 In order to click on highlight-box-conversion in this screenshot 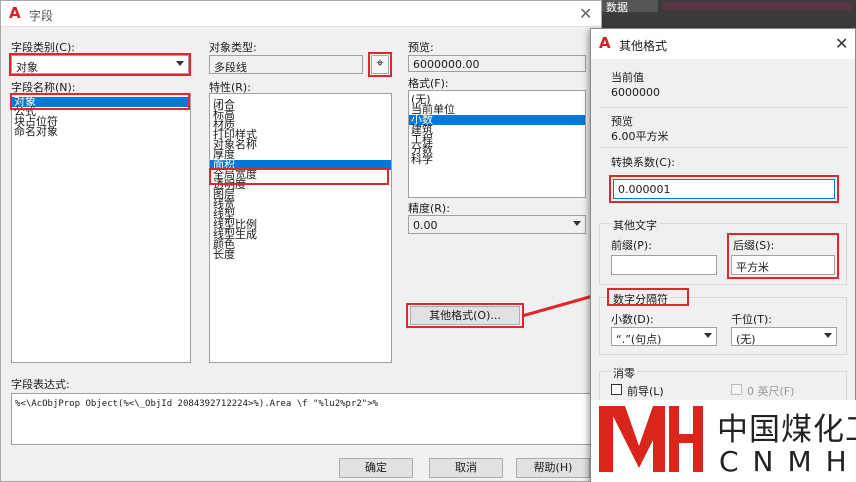, I will do `click(724, 189)`.